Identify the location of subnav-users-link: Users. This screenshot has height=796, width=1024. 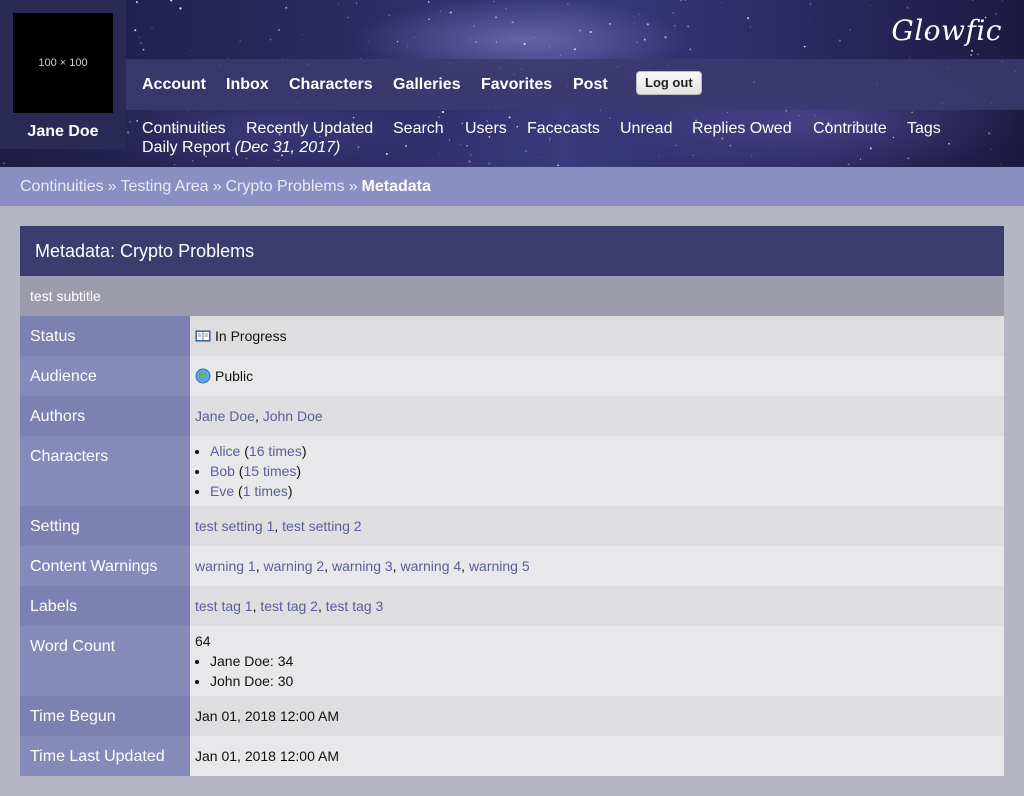
(486, 129).